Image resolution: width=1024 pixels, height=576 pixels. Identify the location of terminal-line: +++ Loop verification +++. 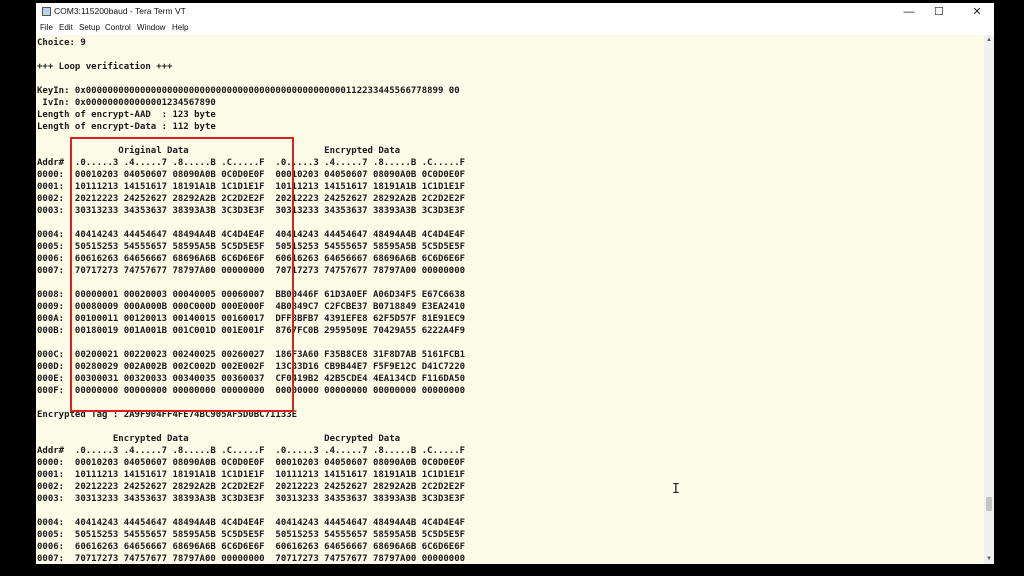
(105, 67).